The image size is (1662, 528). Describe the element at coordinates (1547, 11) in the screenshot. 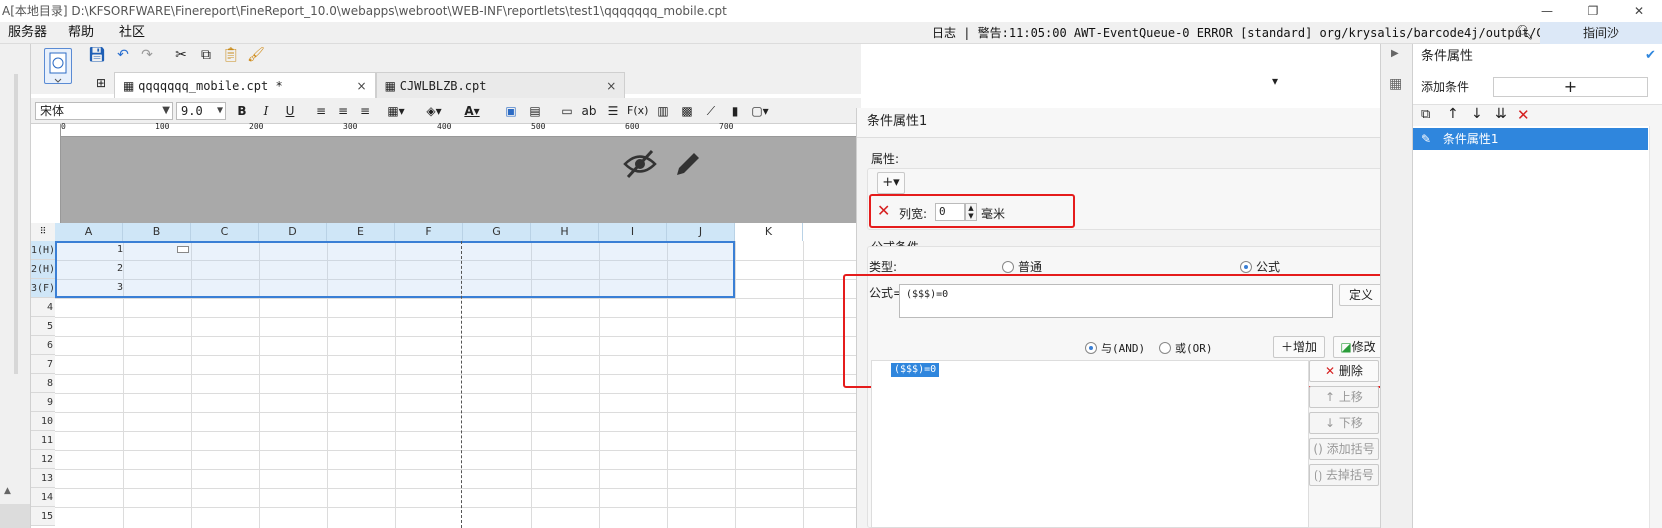

I see `minimize-button: —` at that location.